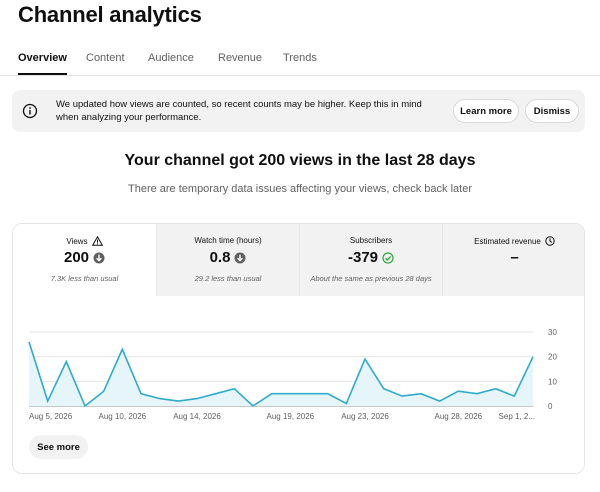 The height and width of the screenshot is (492, 600). I want to click on x-tick-label: Aug 10, 2026, so click(123, 416).